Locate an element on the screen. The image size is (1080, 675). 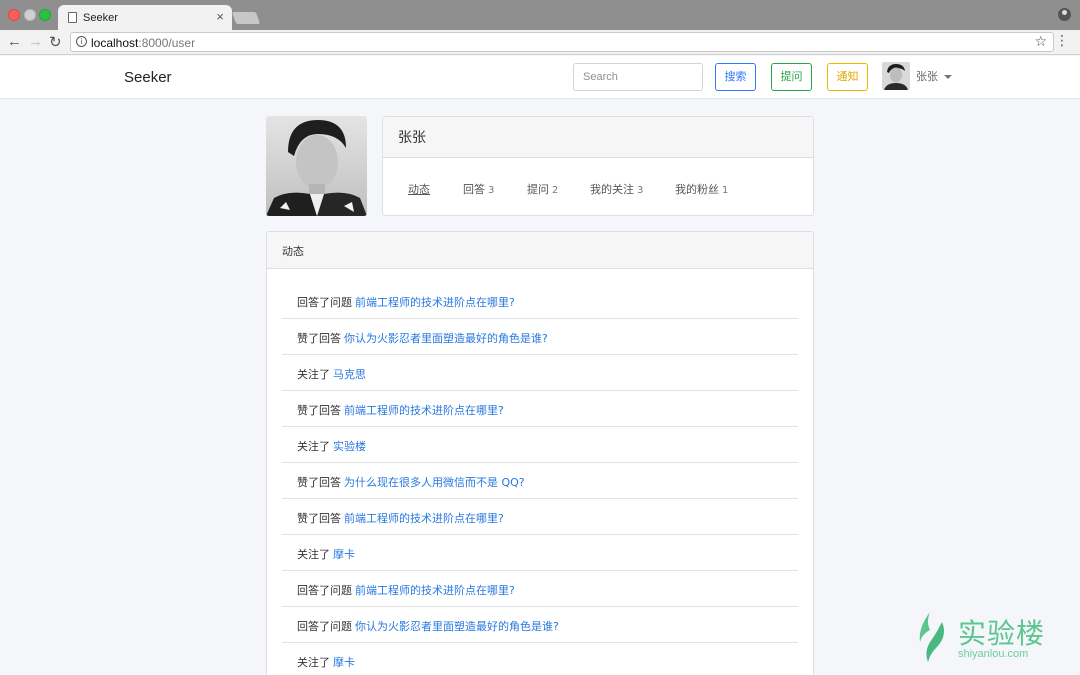
back-arrow-icon: ← is located at coordinates (14, 41).